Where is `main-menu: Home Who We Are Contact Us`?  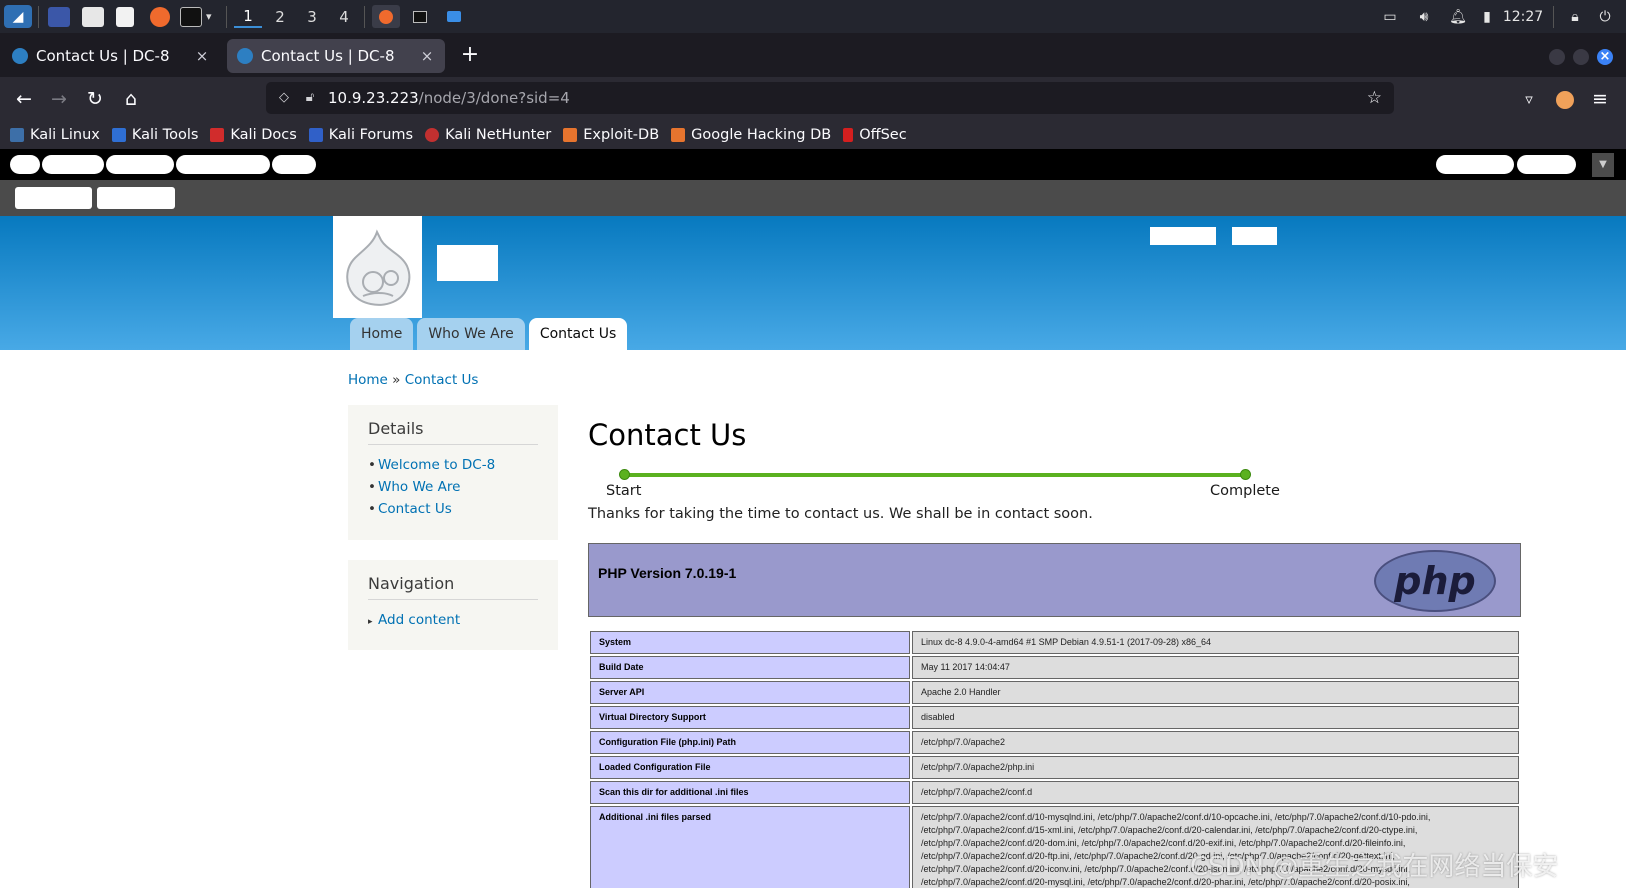 main-menu: Home Who We Are Contact Us is located at coordinates (490, 334).